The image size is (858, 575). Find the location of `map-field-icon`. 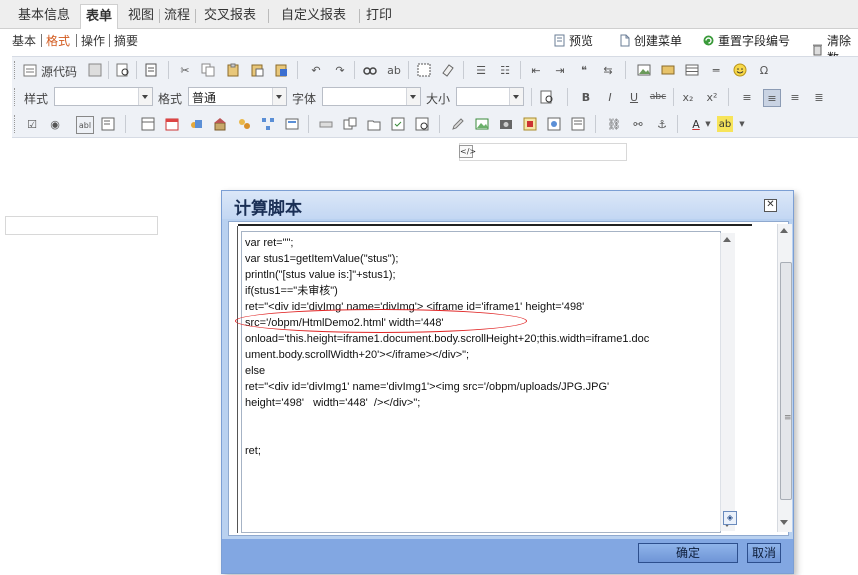

map-field-icon is located at coordinates (578, 124).